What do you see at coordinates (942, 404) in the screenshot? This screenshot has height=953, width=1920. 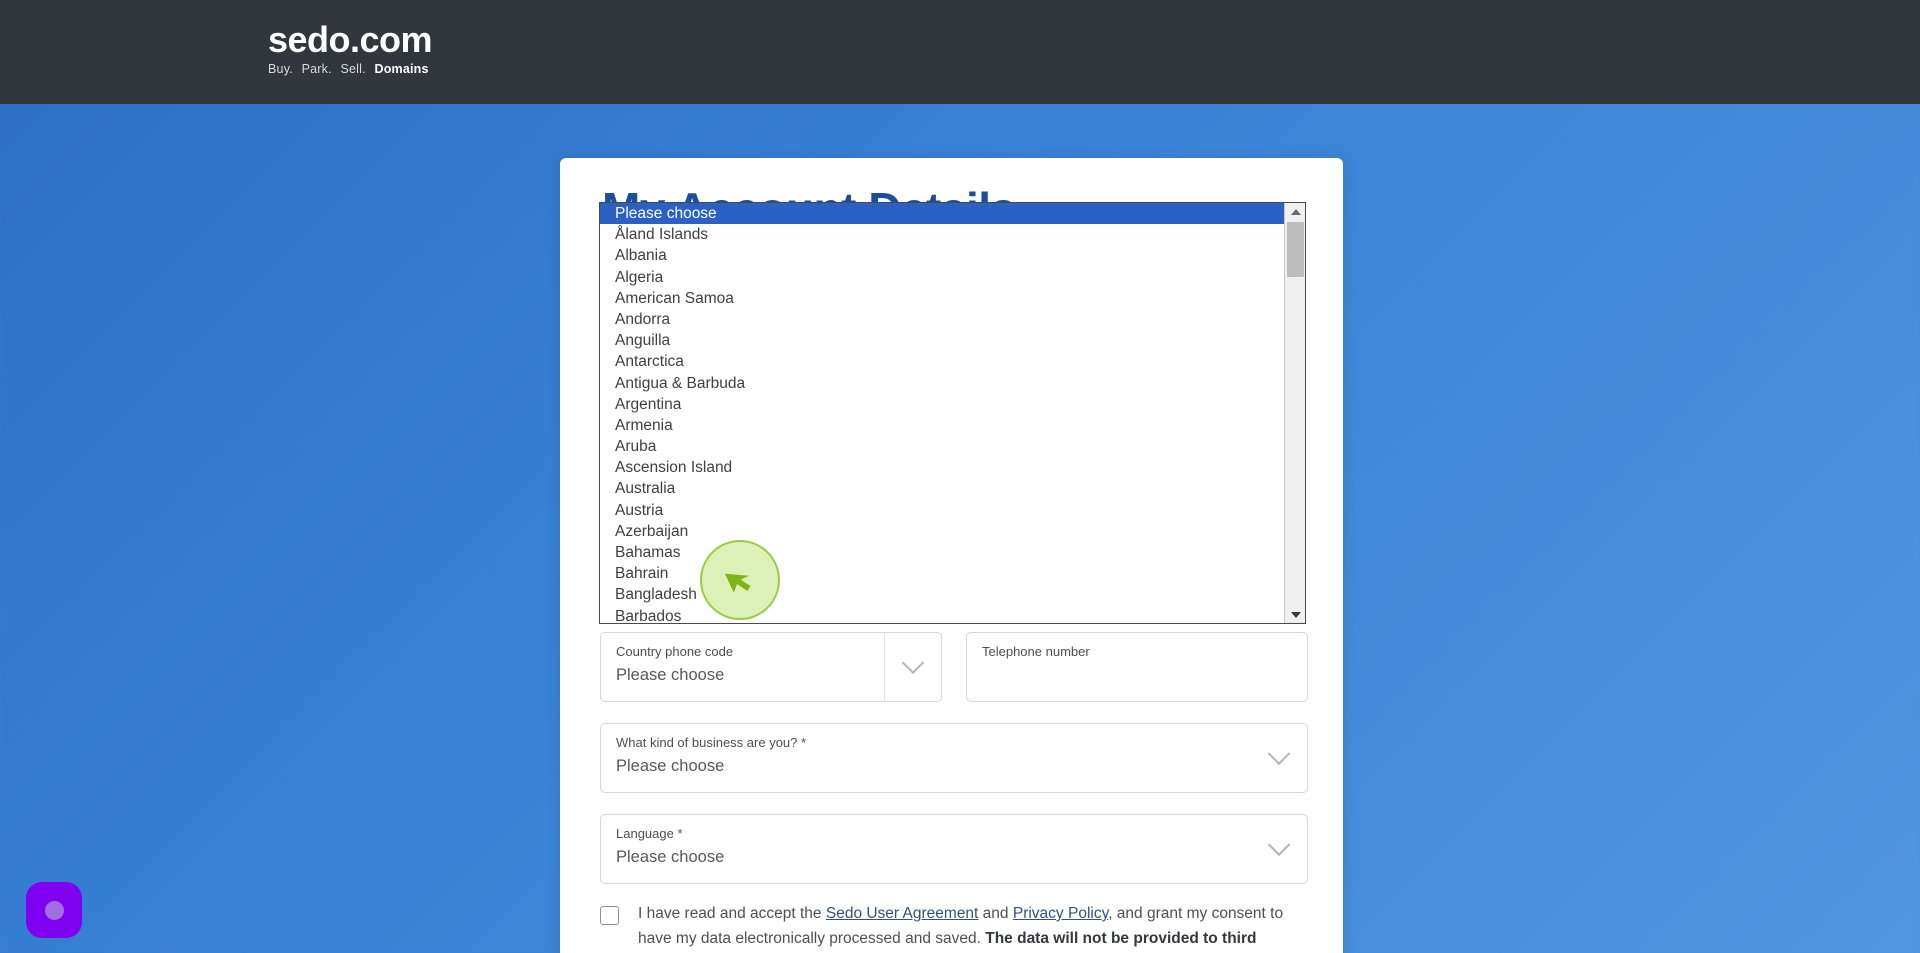 I see `country-option: Argentina` at bounding box center [942, 404].